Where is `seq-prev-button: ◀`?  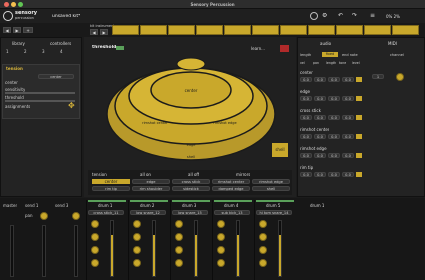 seq-prev-button: ◀ is located at coordinates (94, 32).